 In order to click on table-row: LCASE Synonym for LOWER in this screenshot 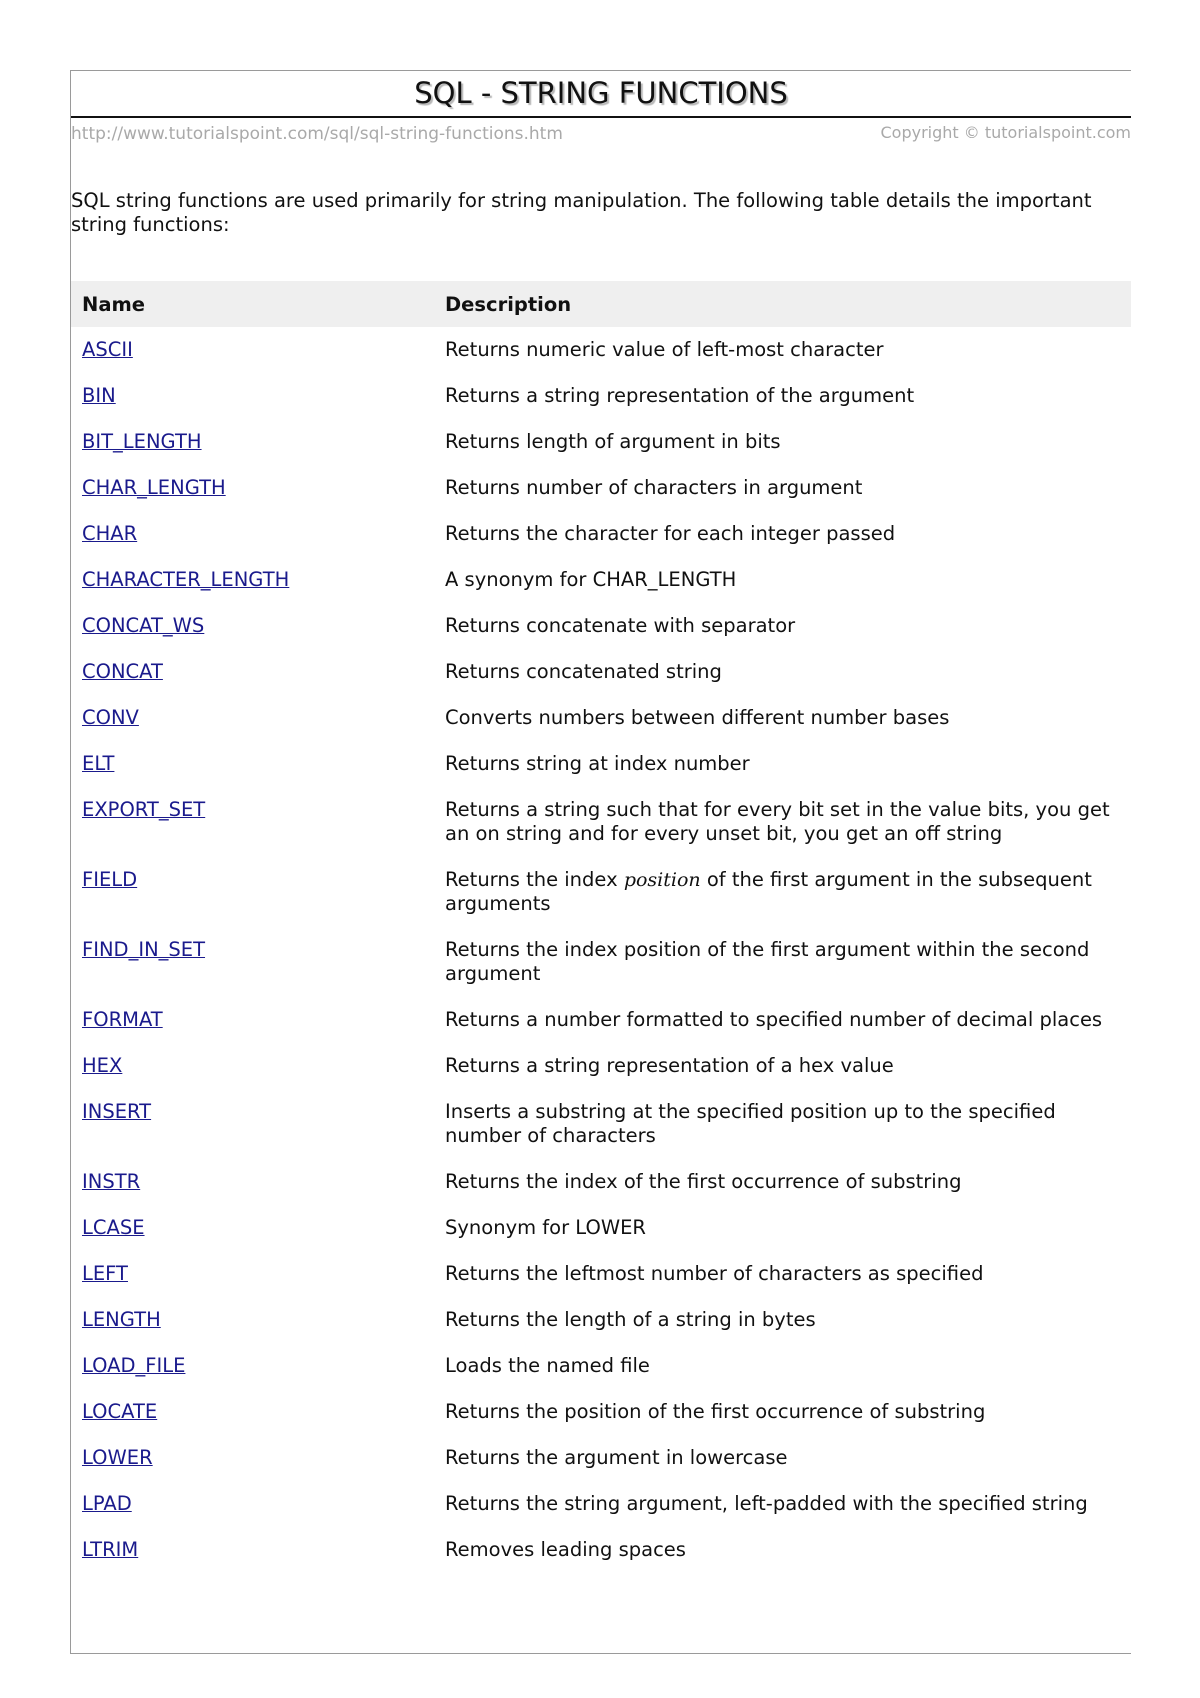, I will do `click(601, 1228)`.